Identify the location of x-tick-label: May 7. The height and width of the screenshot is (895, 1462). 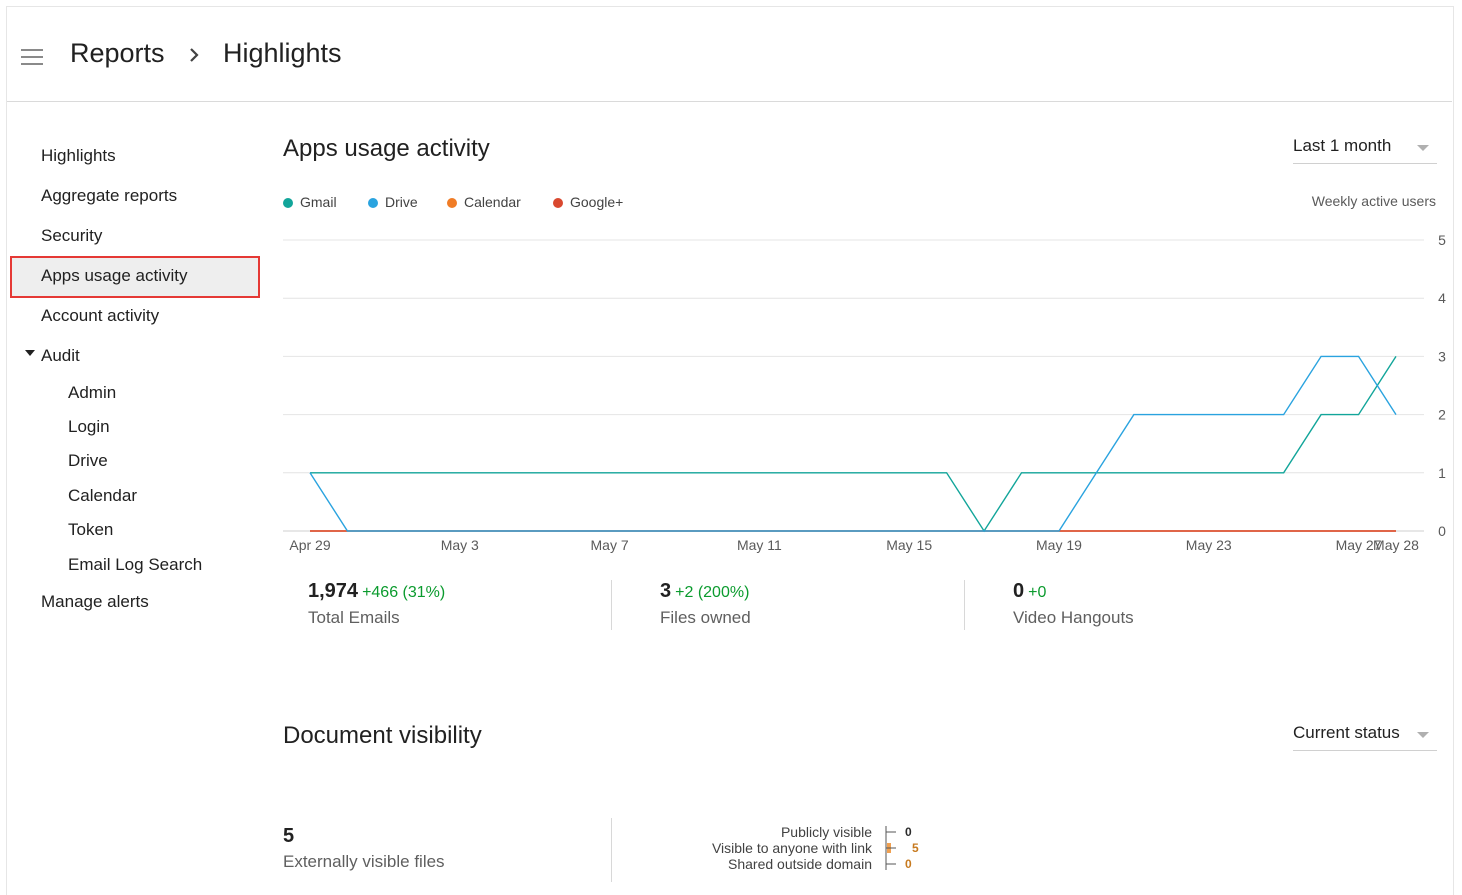
(610, 545).